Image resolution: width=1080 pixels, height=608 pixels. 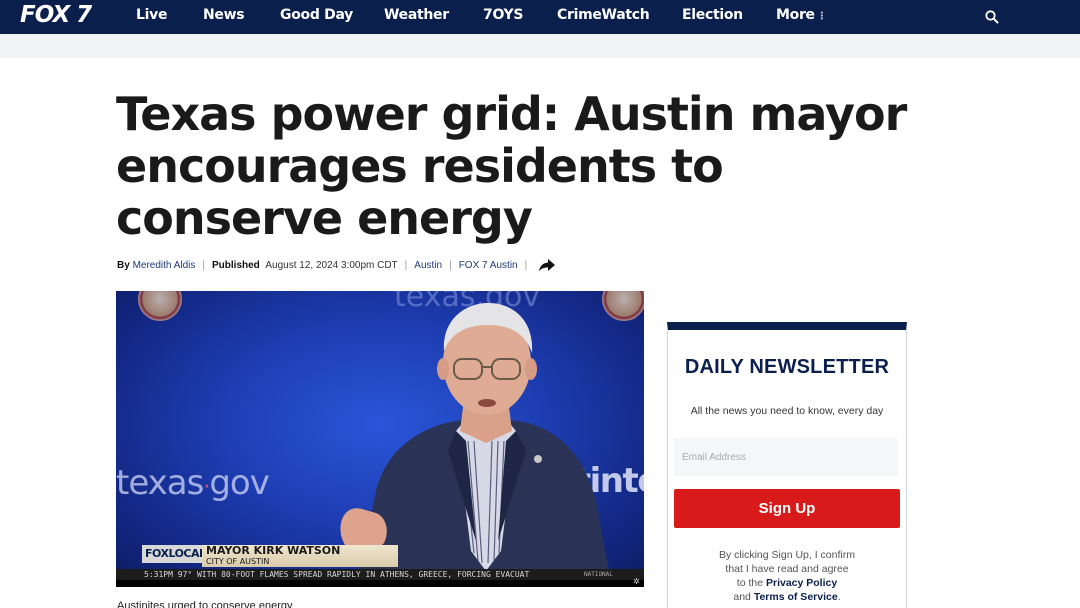 I want to click on sign-up-button: Sign Up, so click(x=787, y=508).